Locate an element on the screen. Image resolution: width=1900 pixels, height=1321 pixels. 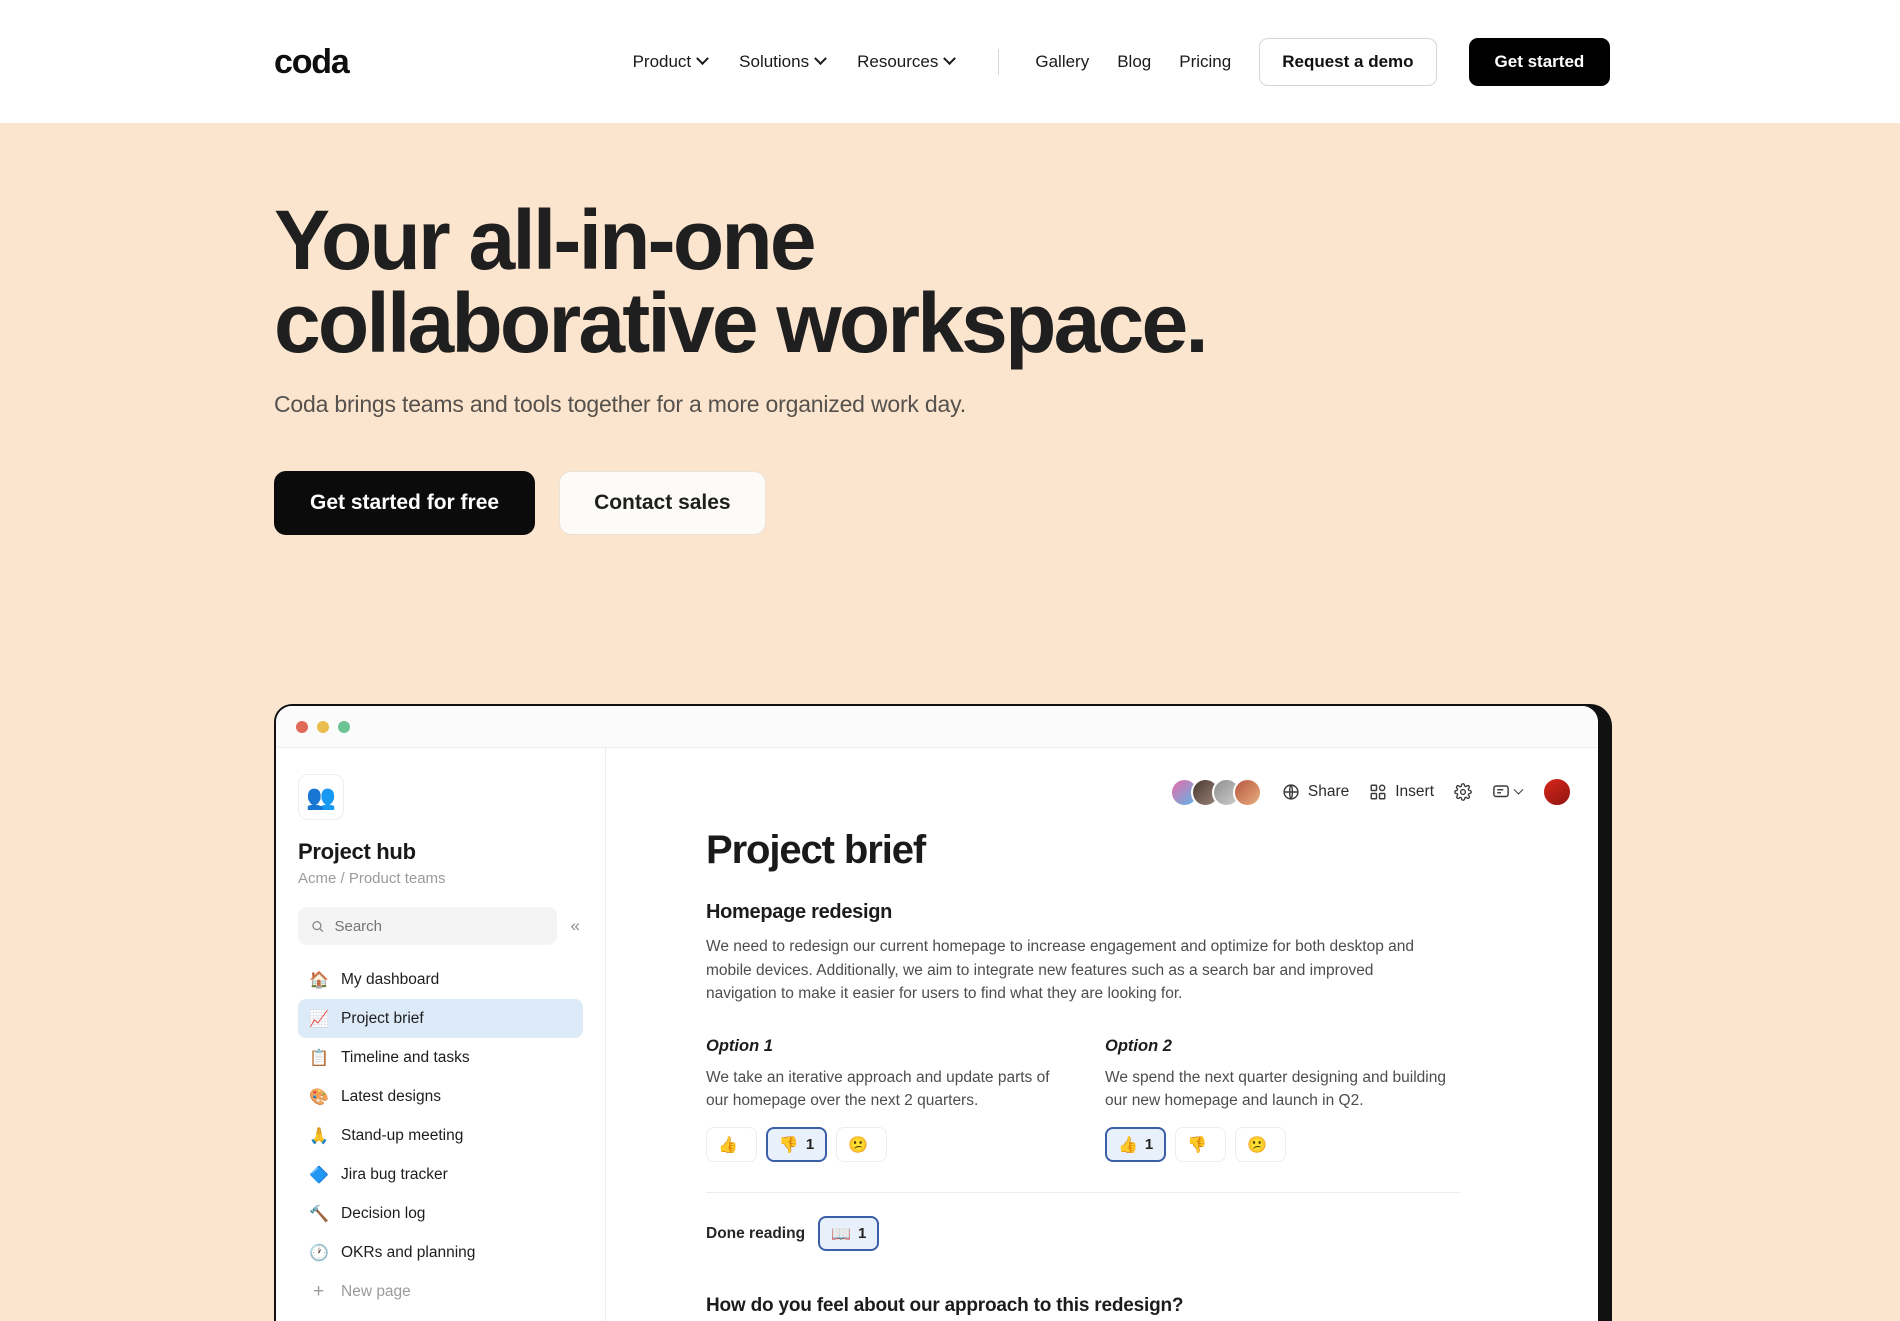
sidebar-item-stand-up-meeting: 🙏 Stand-up meeting is located at coordinates (440, 1135).